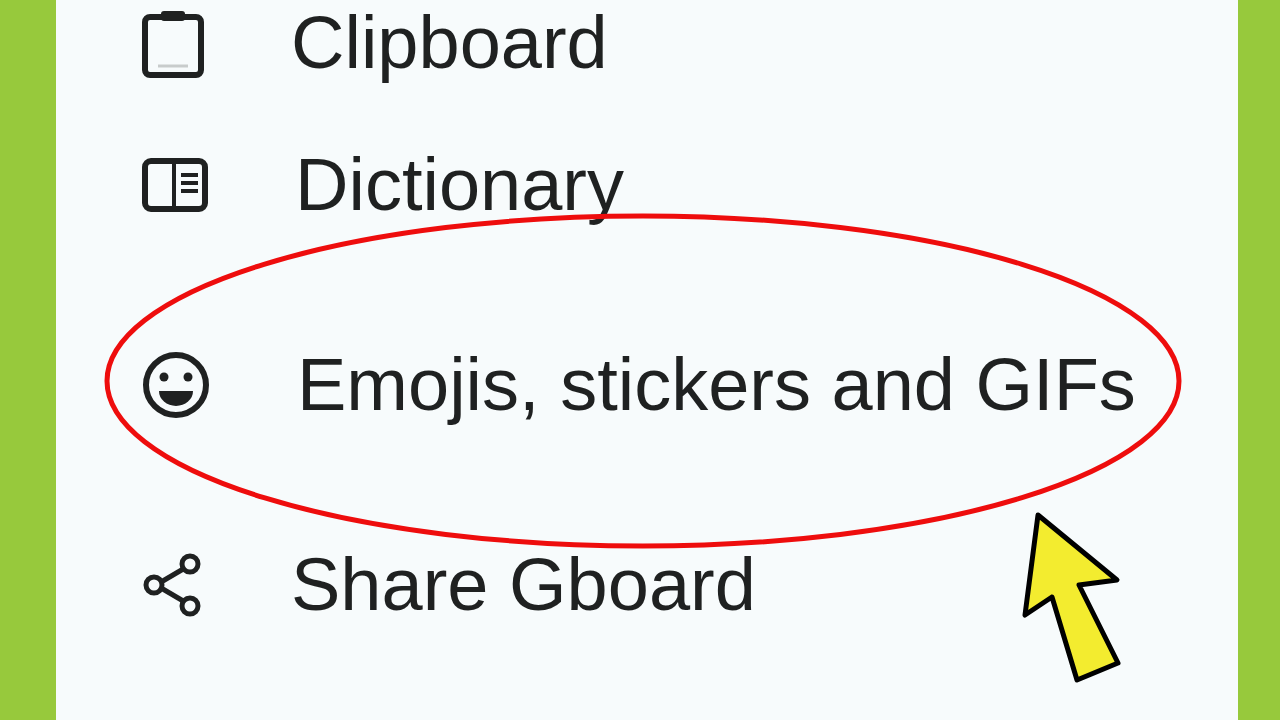 The height and width of the screenshot is (720, 1280). What do you see at coordinates (176, 385) in the screenshot?
I see `smiley-icon` at bounding box center [176, 385].